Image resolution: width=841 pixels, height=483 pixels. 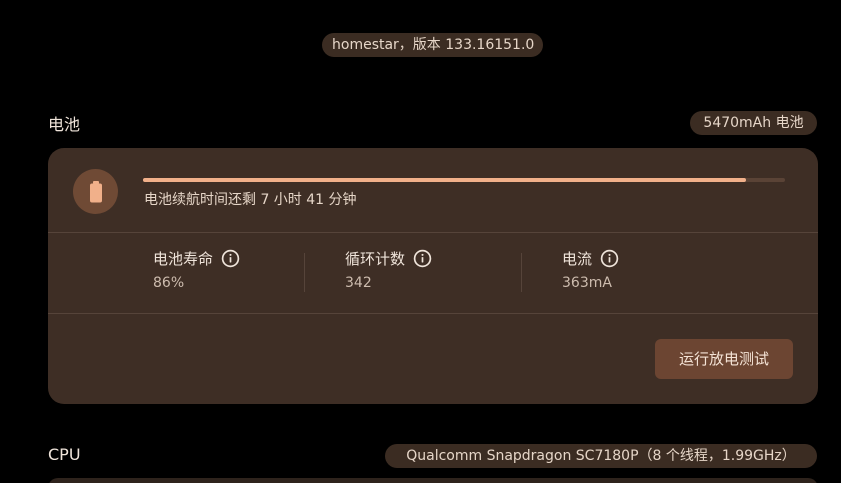 I want to click on metric-battery-health: 电池寿命 86%, so click(x=196, y=269).